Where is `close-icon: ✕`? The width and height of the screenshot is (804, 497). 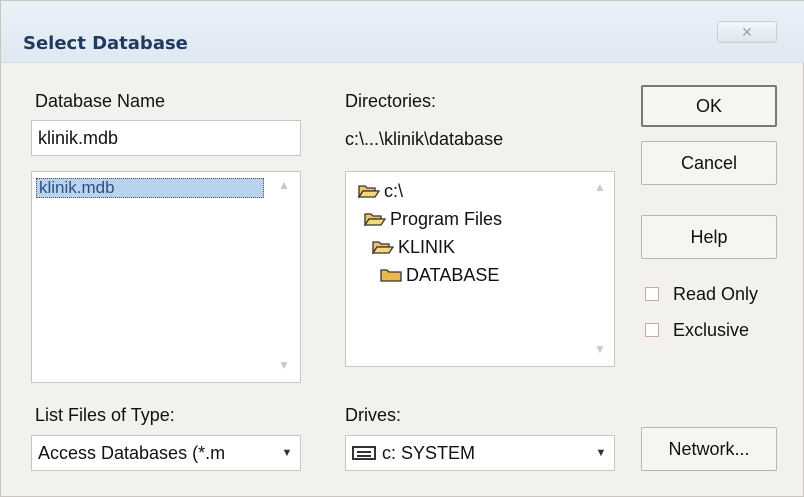
close-icon: ✕ is located at coordinates (747, 32).